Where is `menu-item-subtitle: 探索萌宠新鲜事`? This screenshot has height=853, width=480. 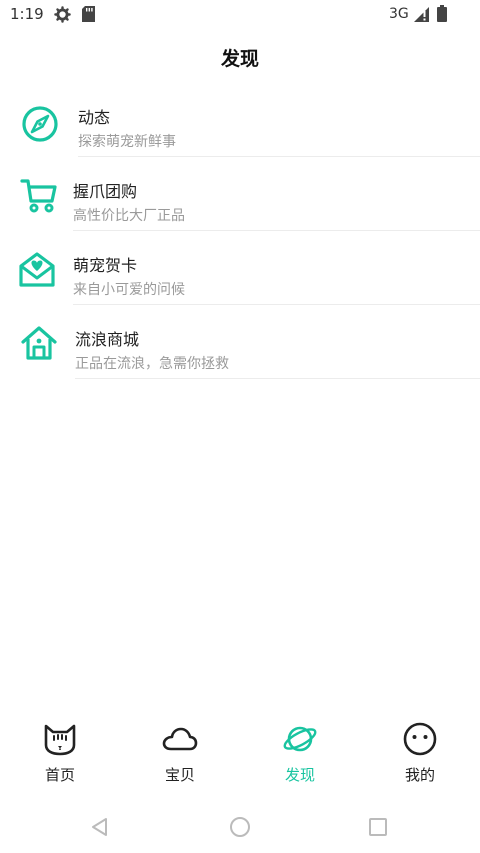
menu-item-subtitle: 探索萌宠新鲜事 is located at coordinates (127, 142).